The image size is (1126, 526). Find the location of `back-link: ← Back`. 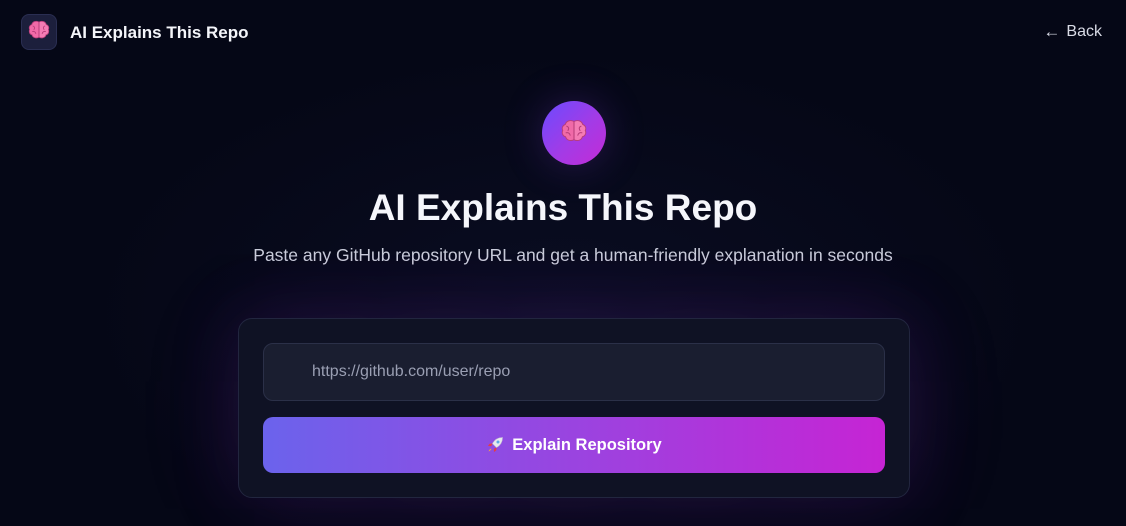

back-link: ← Back is located at coordinates (1072, 32).